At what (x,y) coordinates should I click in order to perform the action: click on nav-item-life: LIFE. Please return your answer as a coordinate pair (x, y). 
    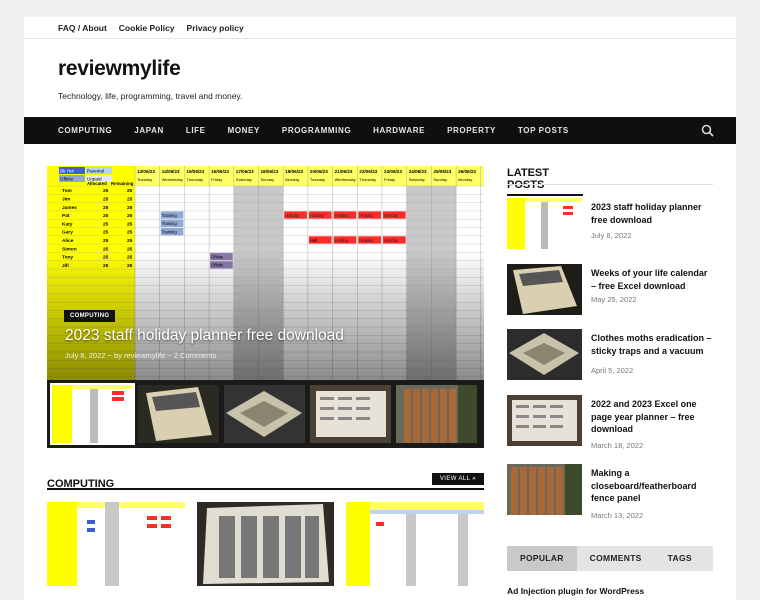
    Looking at the image, I should click on (196, 130).